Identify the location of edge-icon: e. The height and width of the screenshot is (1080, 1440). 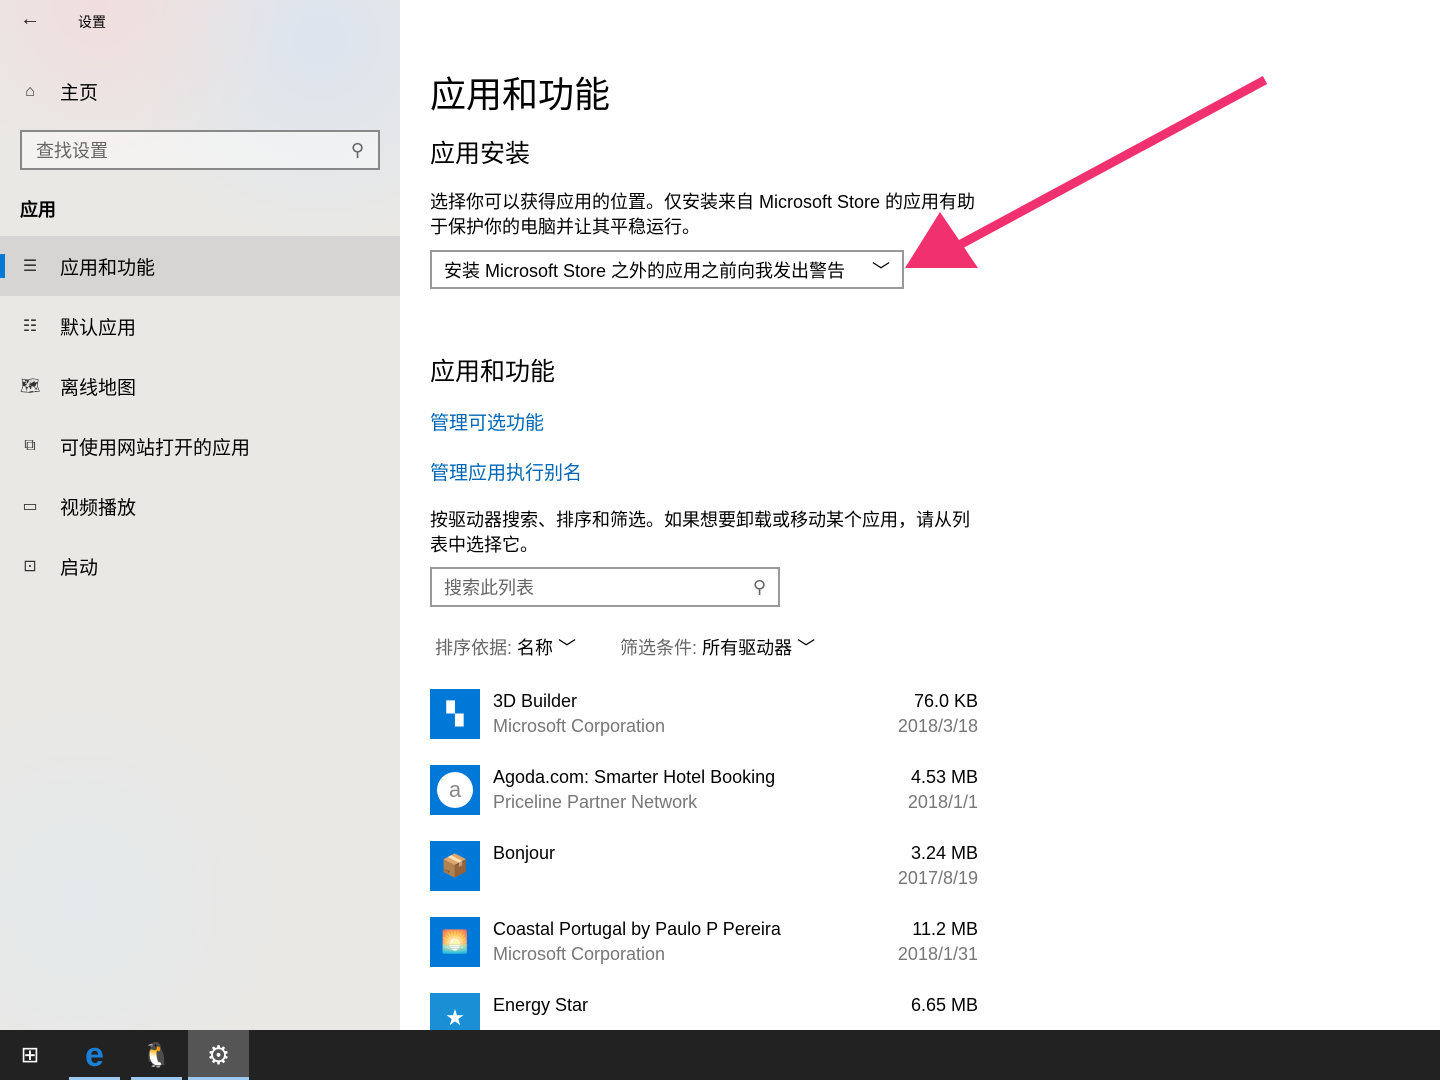
(94, 1054).